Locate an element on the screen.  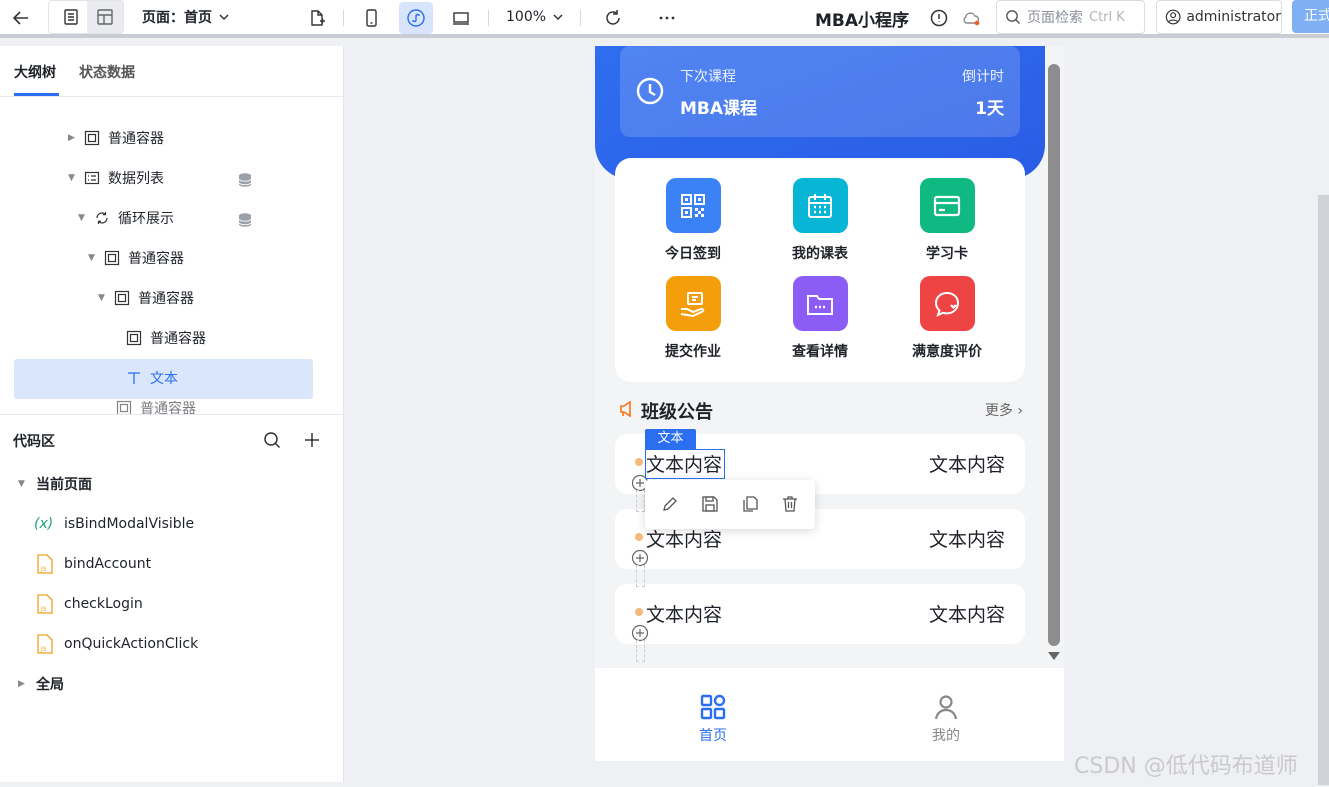
action-label: 查看详情 is located at coordinates (820, 352).